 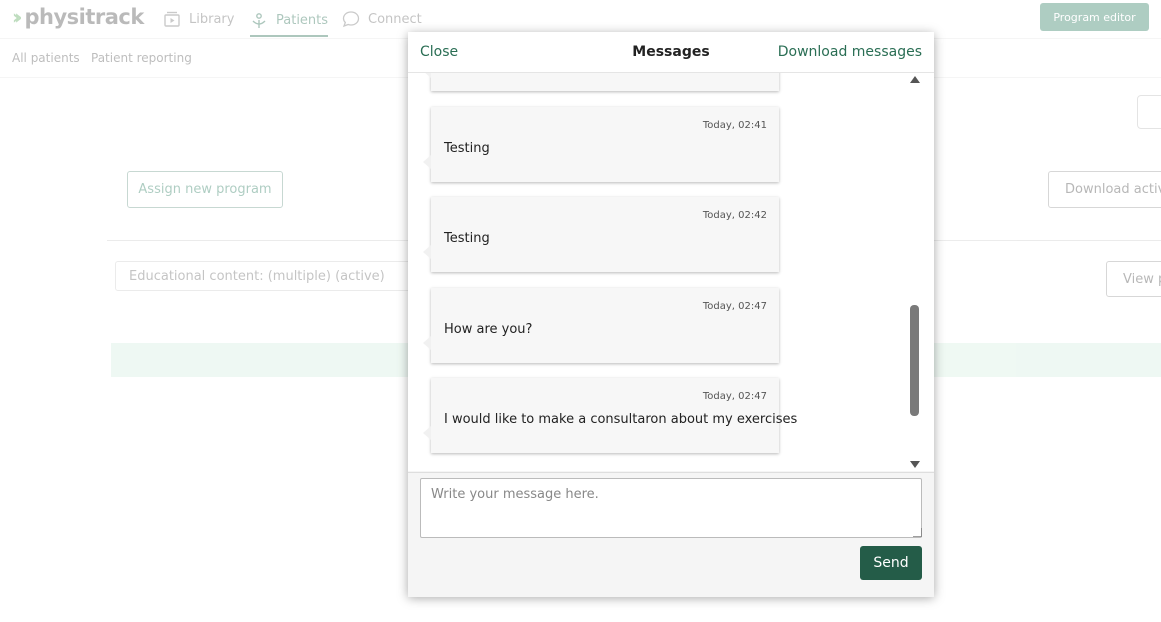 I want to click on download-messages-link: Download messages, so click(x=850, y=52).